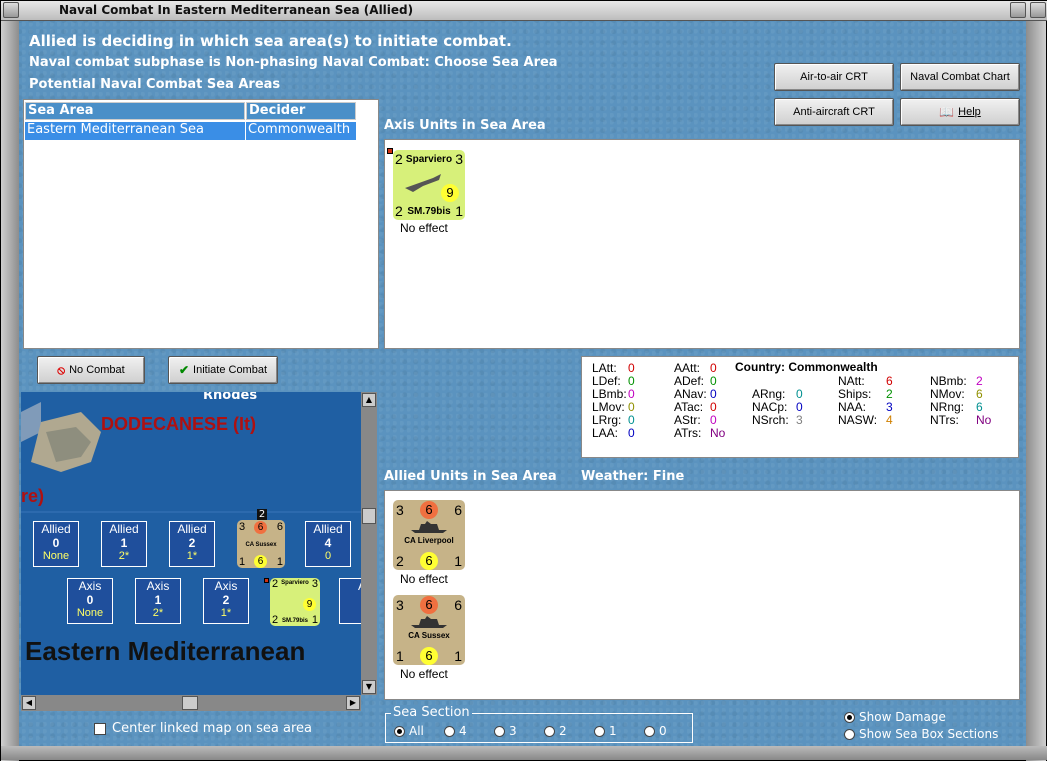 The width and height of the screenshot is (1047, 761). I want to click on horizontal-scroll-thumb, so click(190, 703).